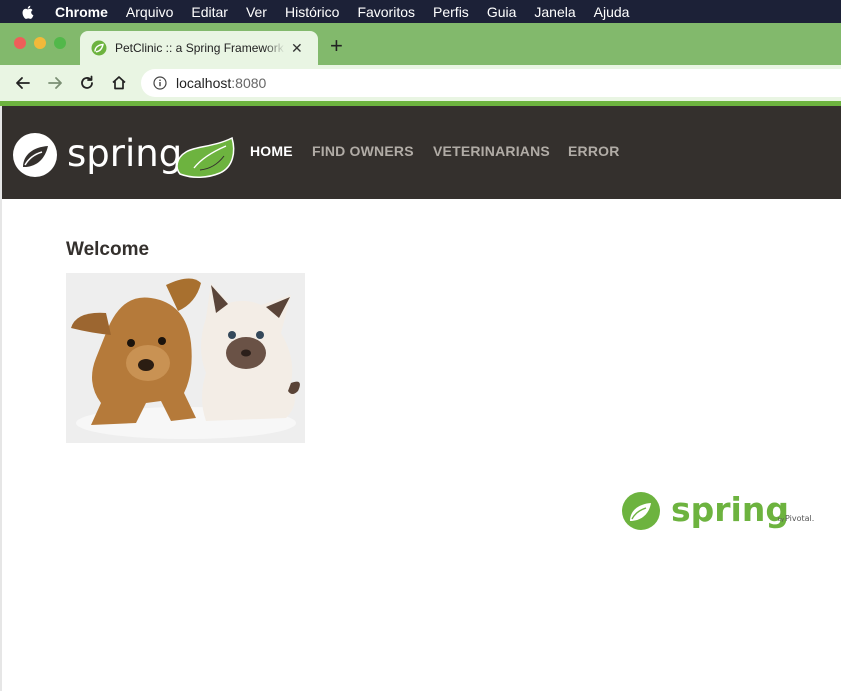 This screenshot has height=691, width=841. Describe the element at coordinates (336, 46) in the screenshot. I see `new-tab-button: +` at that location.